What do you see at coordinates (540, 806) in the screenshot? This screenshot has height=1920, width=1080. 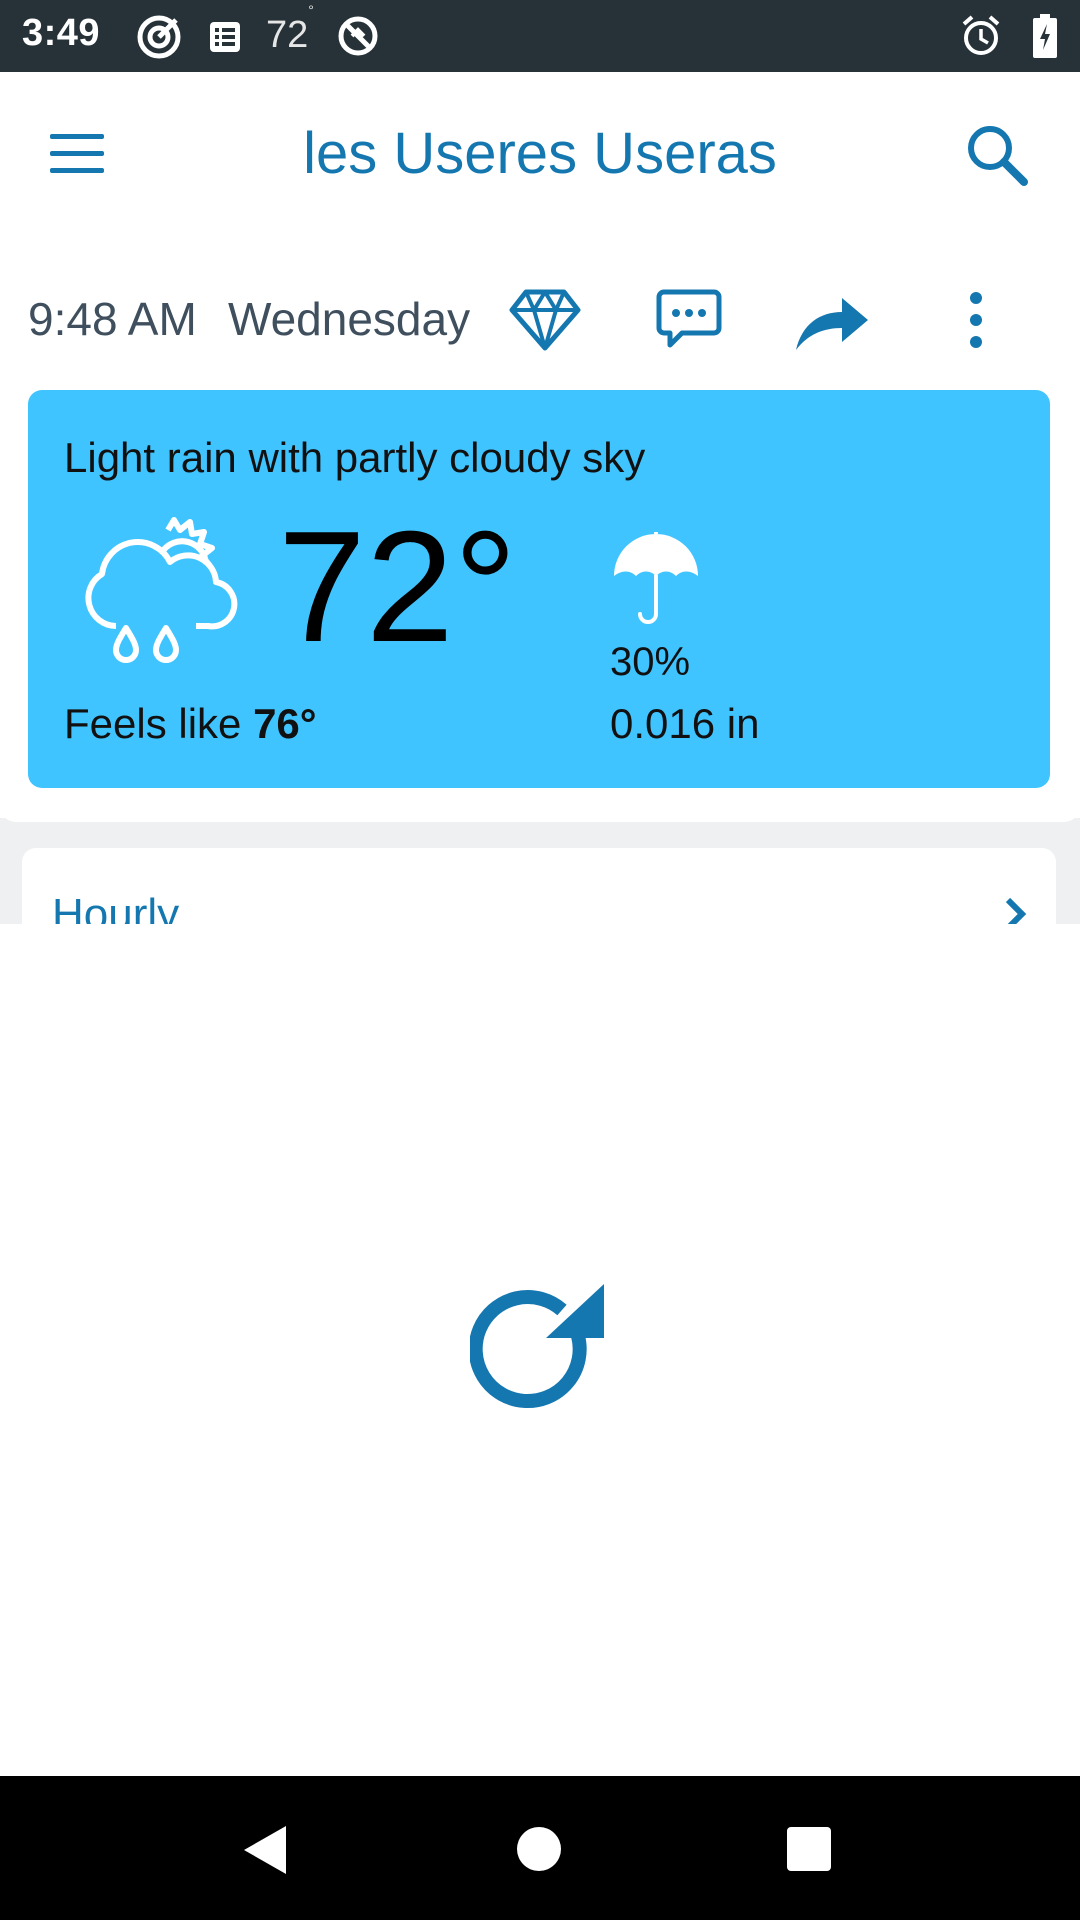 I see `top-panel-edge` at bounding box center [540, 806].